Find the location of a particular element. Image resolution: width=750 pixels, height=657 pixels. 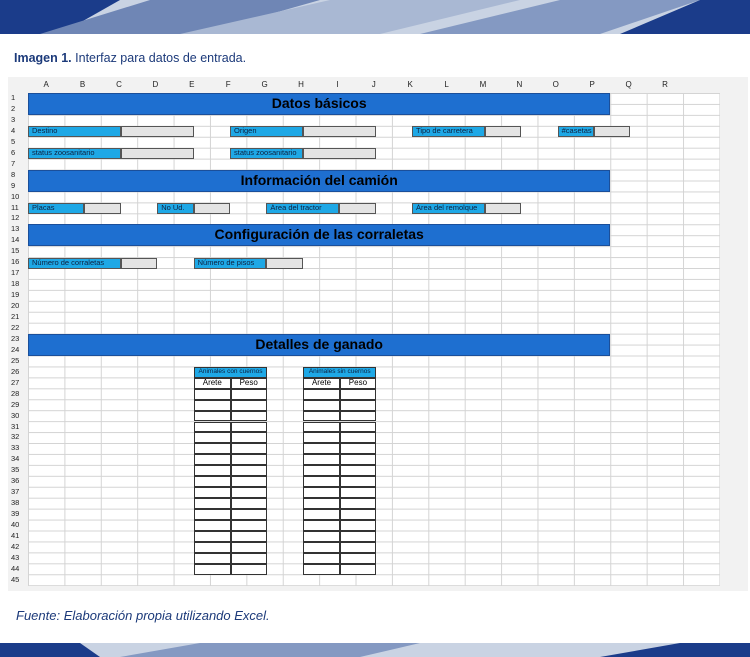

row-header: 14 is located at coordinates (18, 240).